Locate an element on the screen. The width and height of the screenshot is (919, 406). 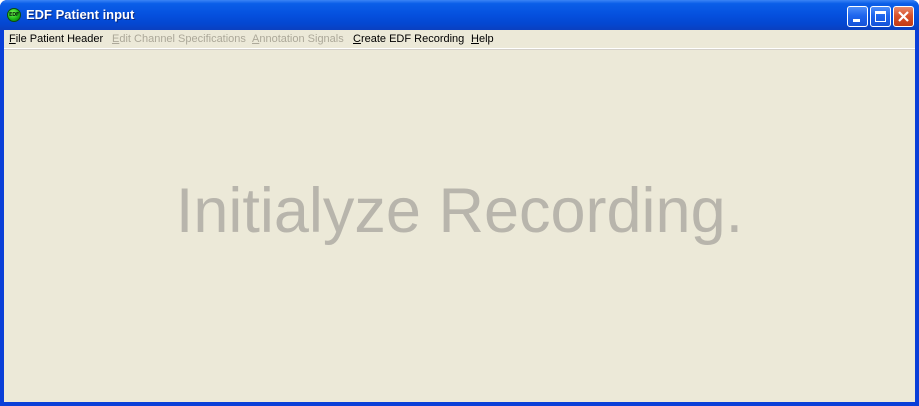
app-icon-label: EDF is located at coordinates (14, 15).